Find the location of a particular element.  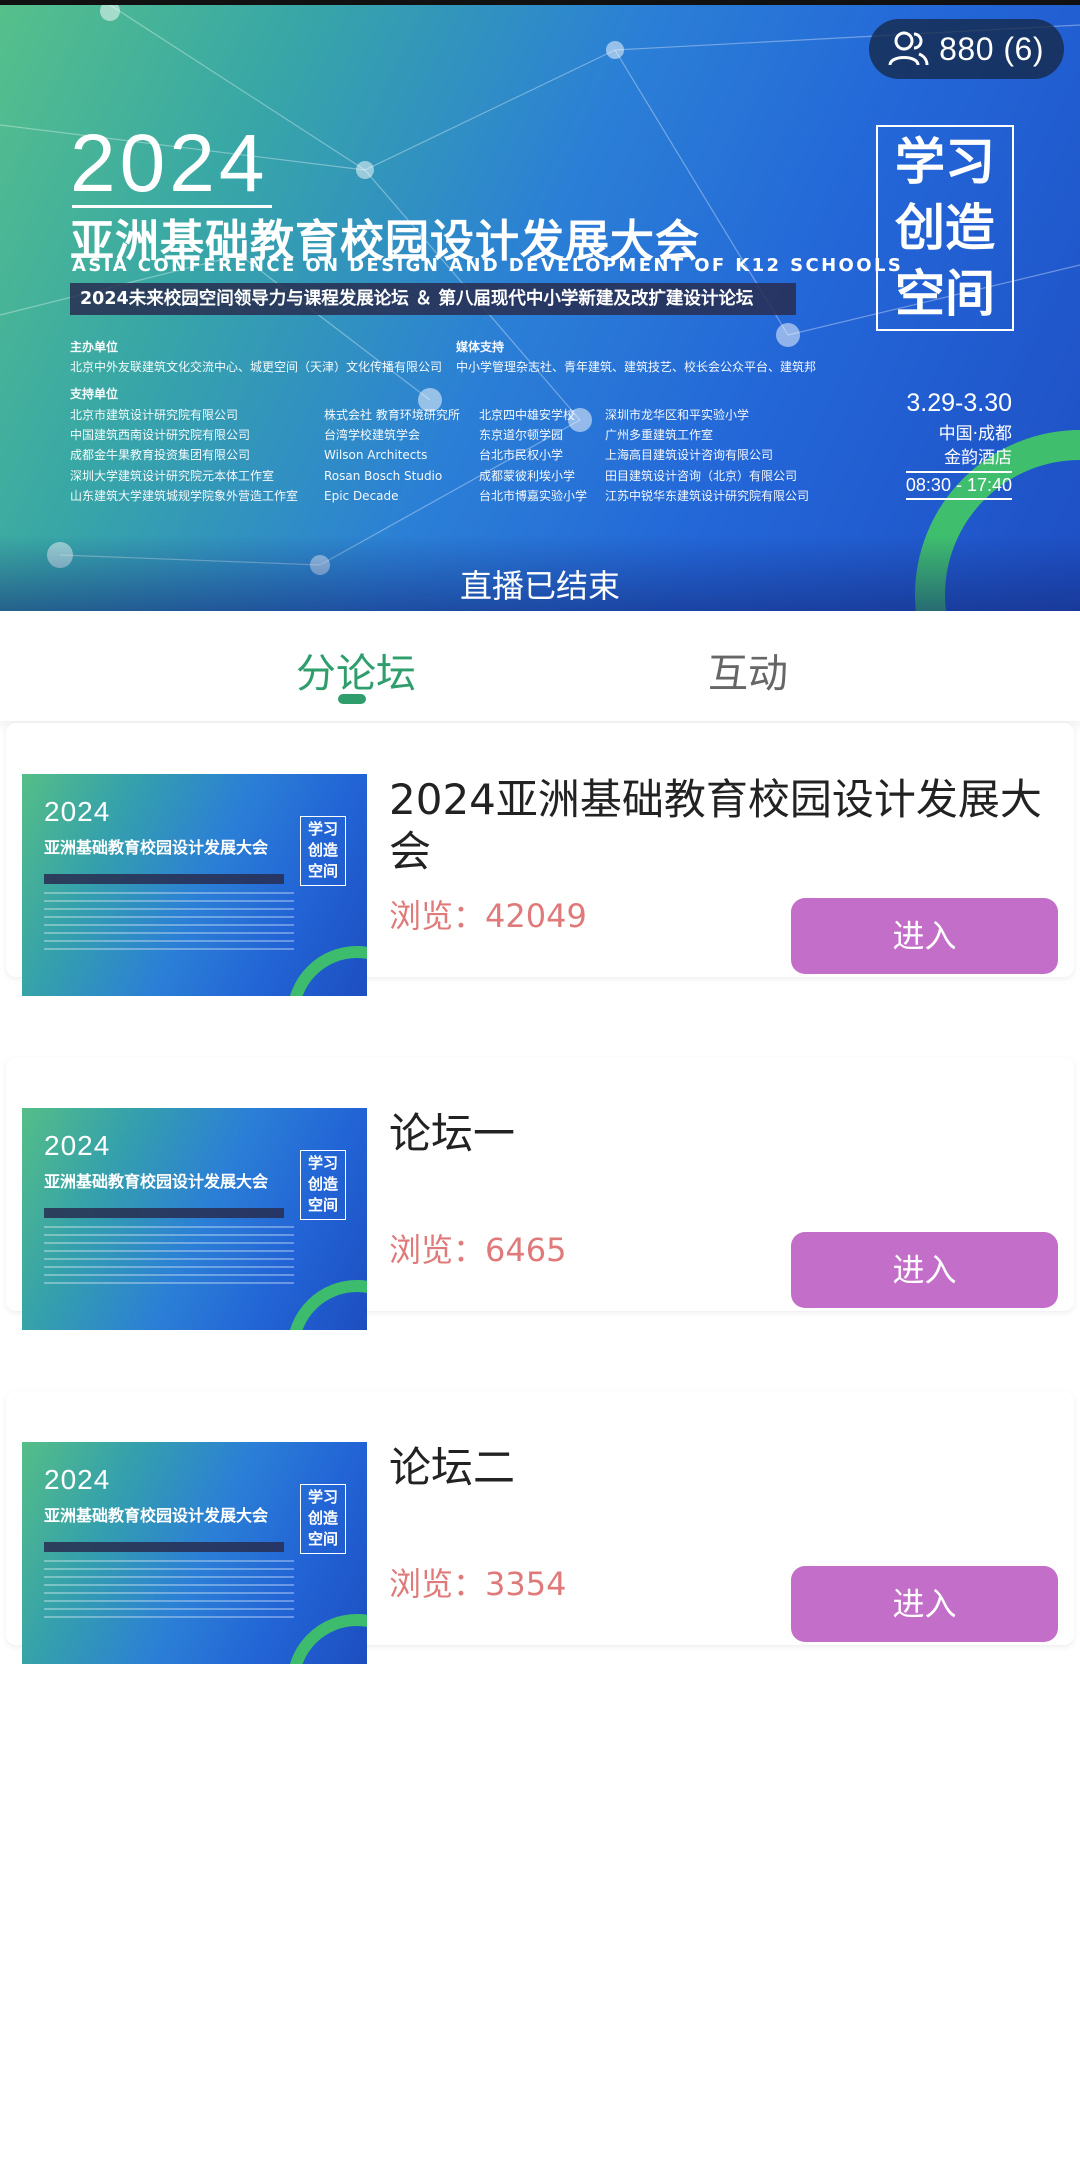

viewer-count-badge: 880 (6) is located at coordinates (966, 49).